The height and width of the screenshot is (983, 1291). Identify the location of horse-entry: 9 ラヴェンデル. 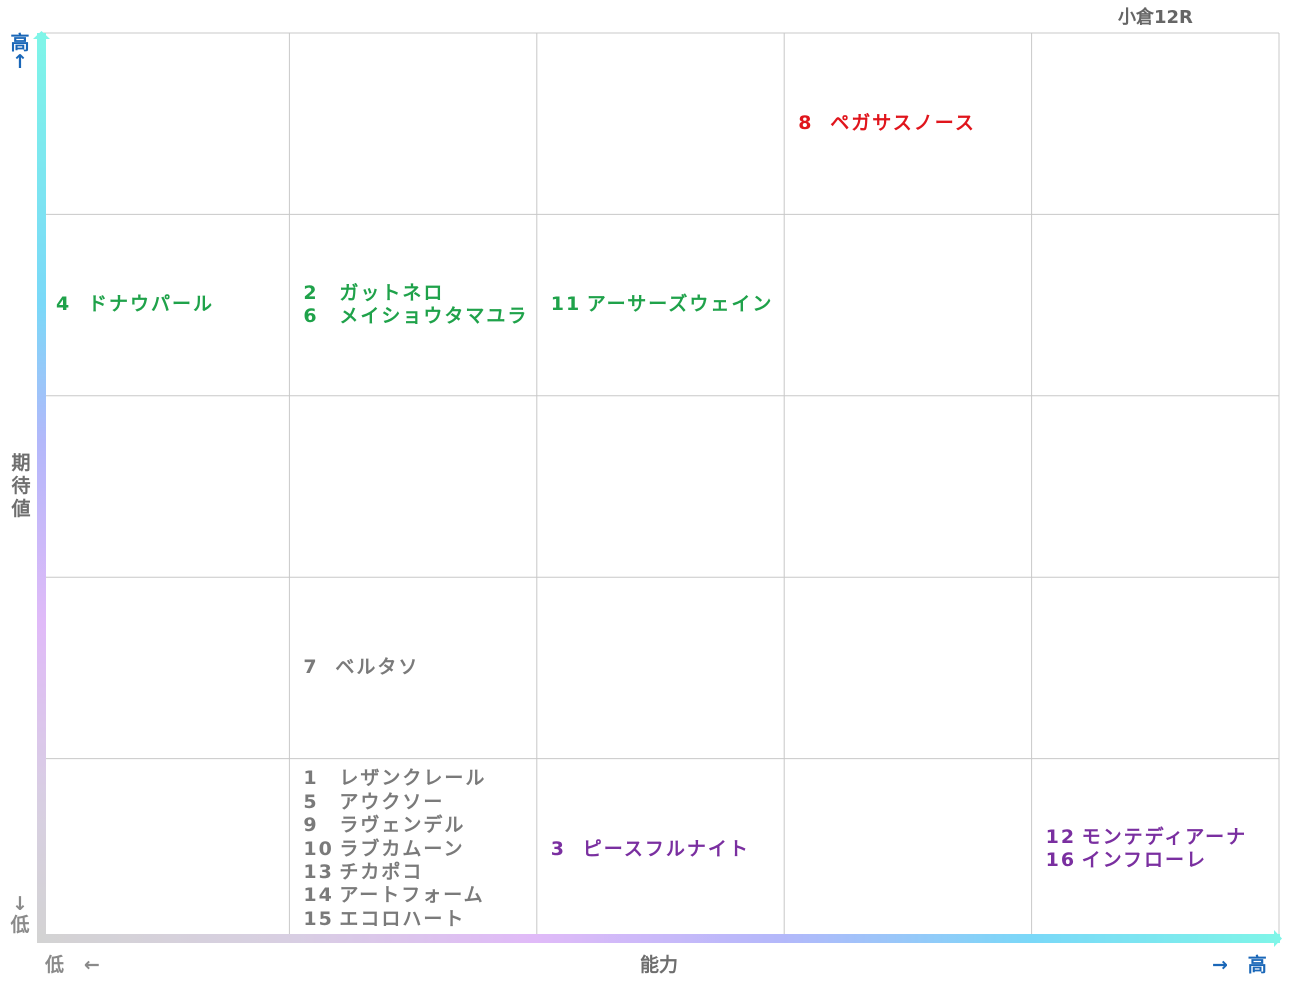
(384, 825).